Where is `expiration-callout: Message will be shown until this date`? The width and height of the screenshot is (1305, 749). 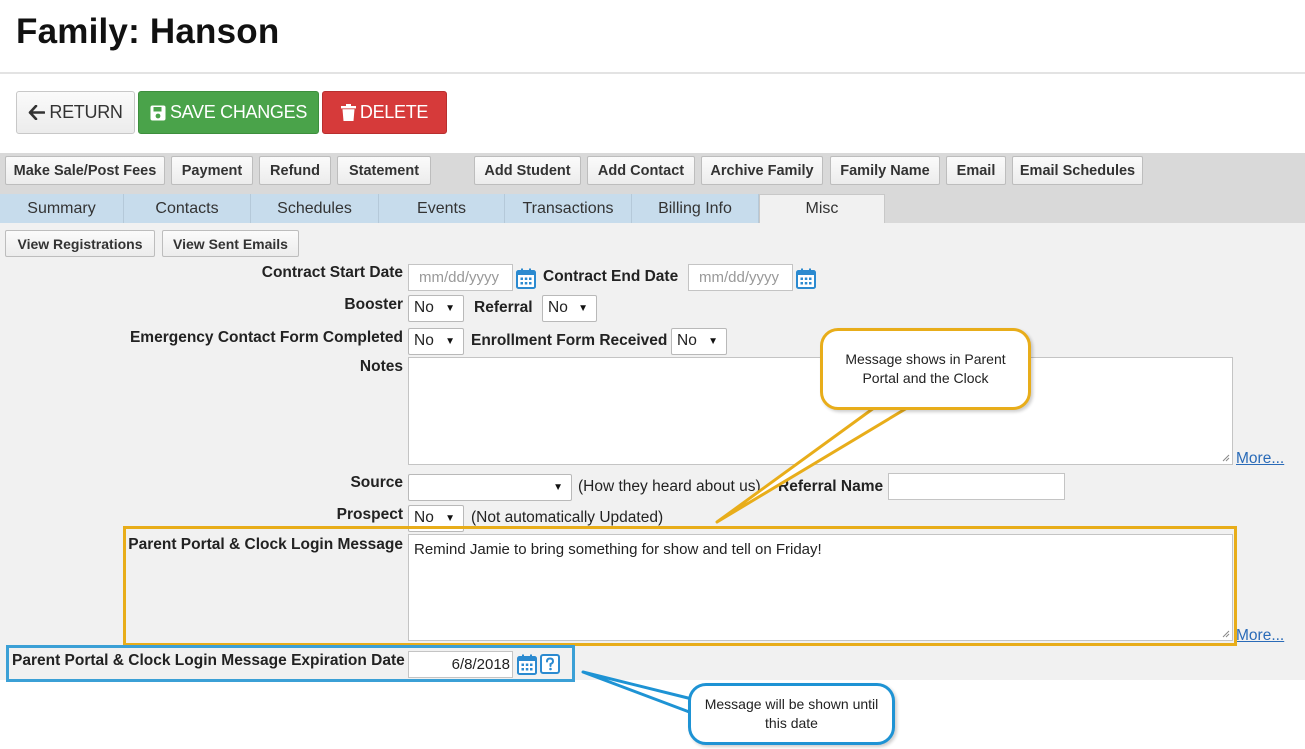
expiration-callout: Message will be shown until this date is located at coordinates (791, 714).